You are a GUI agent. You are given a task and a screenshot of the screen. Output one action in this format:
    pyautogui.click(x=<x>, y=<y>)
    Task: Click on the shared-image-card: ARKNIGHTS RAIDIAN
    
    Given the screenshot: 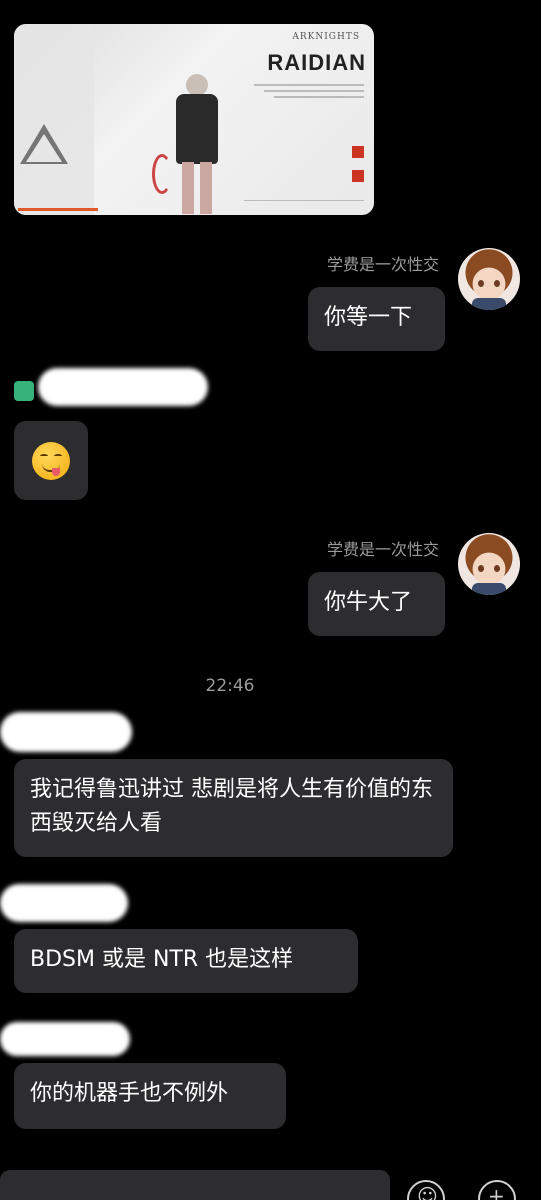 What is the action you would take?
    pyautogui.click(x=194, y=119)
    